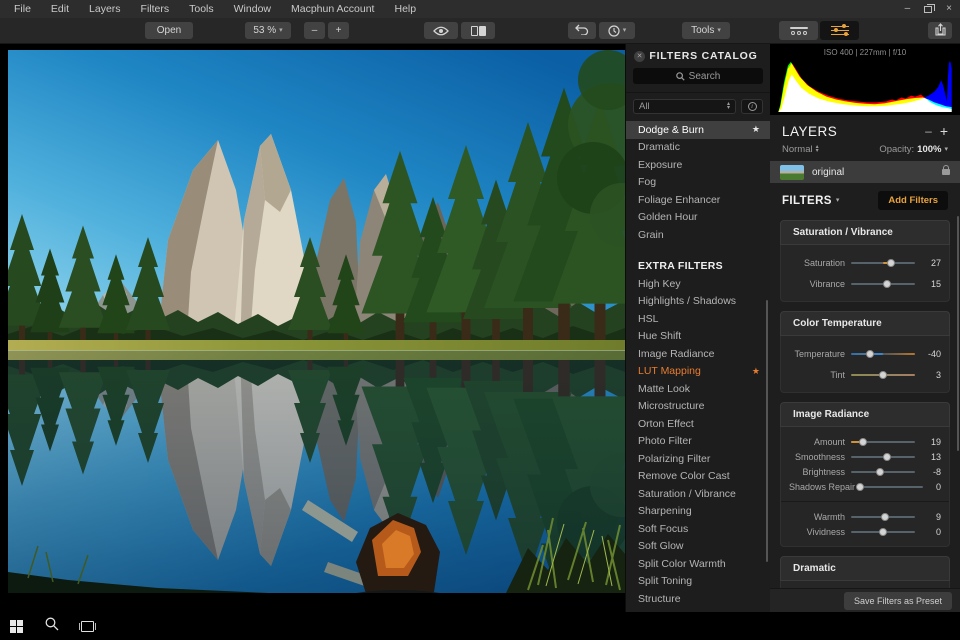 The height and width of the screenshot is (640, 960). What do you see at coordinates (908, 9) in the screenshot?
I see `minimize-button: –` at bounding box center [908, 9].